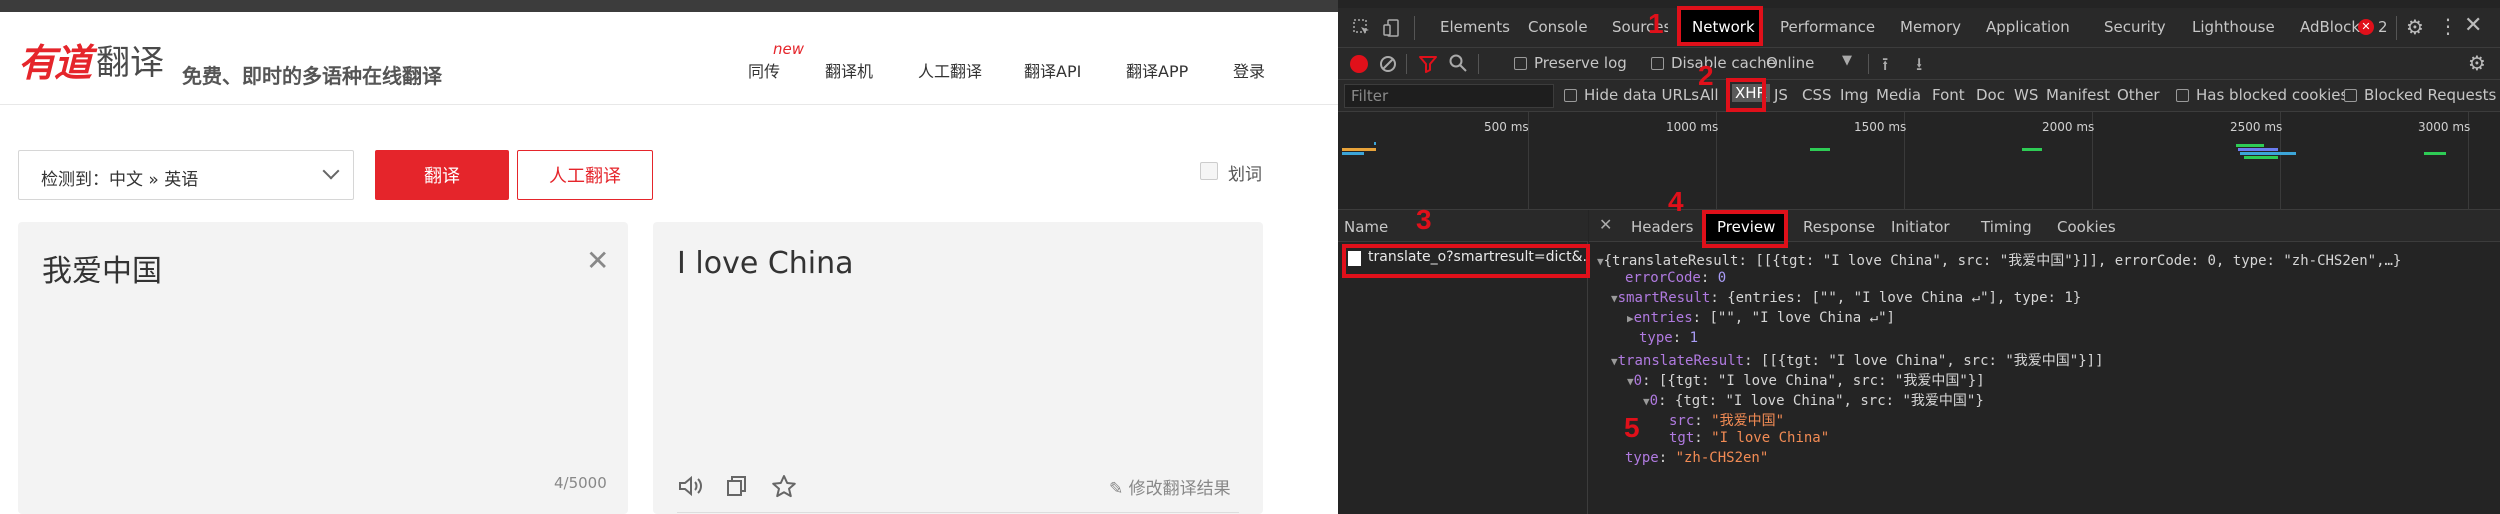  Describe the element at coordinates (1630, 318) in the screenshot. I see `collapsed-triangle-icon: ▶` at that location.